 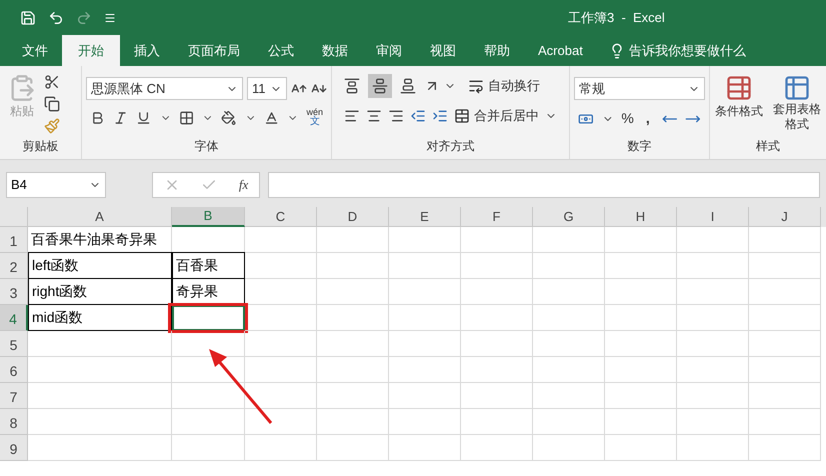 What do you see at coordinates (504, 86) in the screenshot?
I see `wrap-text-button: 自动换行` at bounding box center [504, 86].